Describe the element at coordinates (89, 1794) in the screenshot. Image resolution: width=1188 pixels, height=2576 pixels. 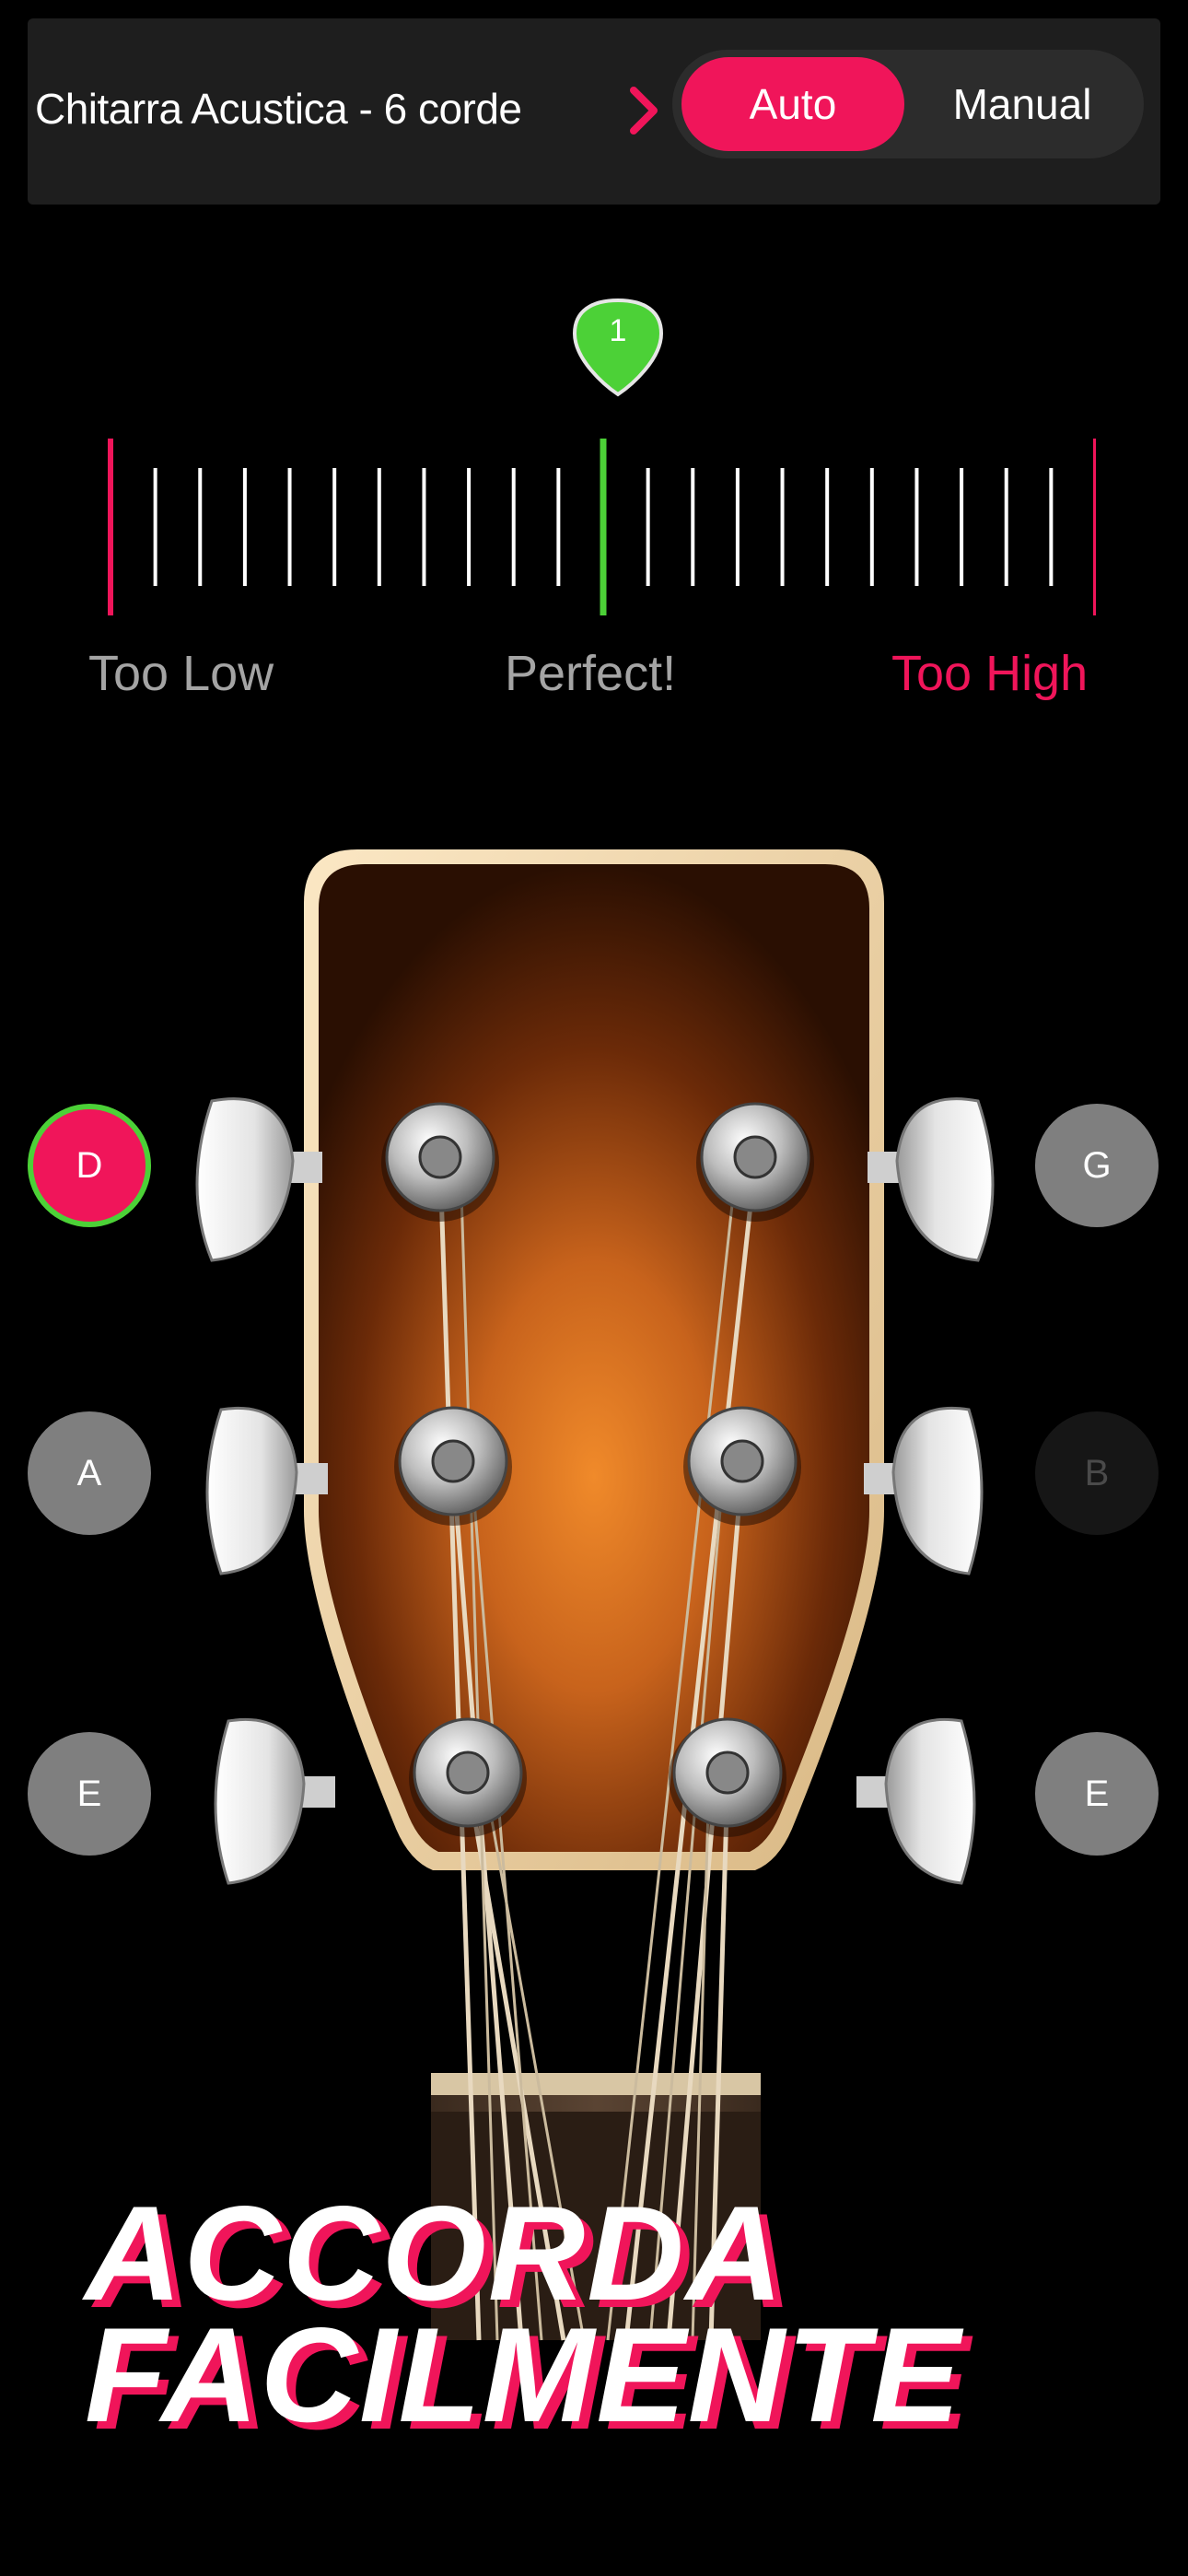
I see `string-button-left-3: E` at that location.